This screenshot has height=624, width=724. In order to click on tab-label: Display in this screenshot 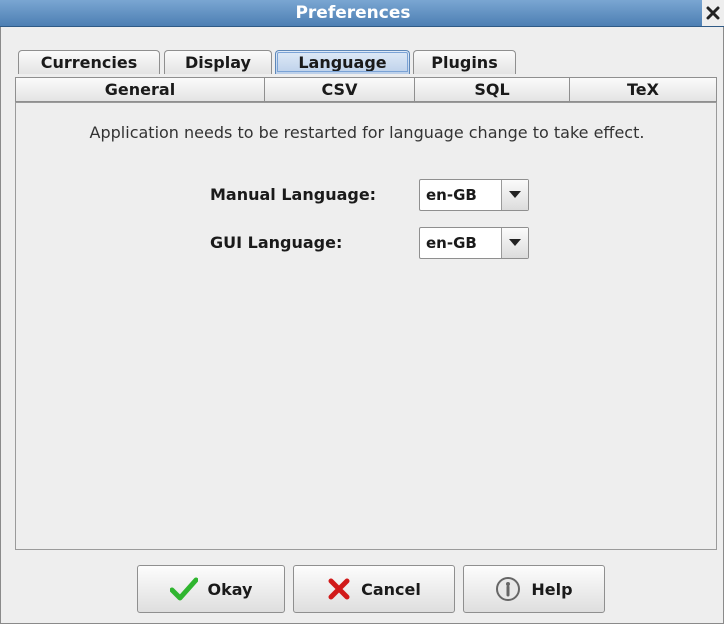, I will do `click(218, 62)`.